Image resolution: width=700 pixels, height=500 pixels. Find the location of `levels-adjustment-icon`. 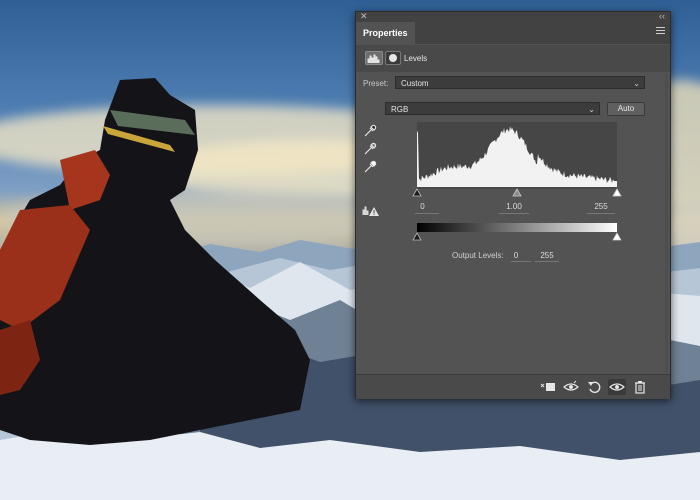

levels-adjustment-icon is located at coordinates (374, 58).